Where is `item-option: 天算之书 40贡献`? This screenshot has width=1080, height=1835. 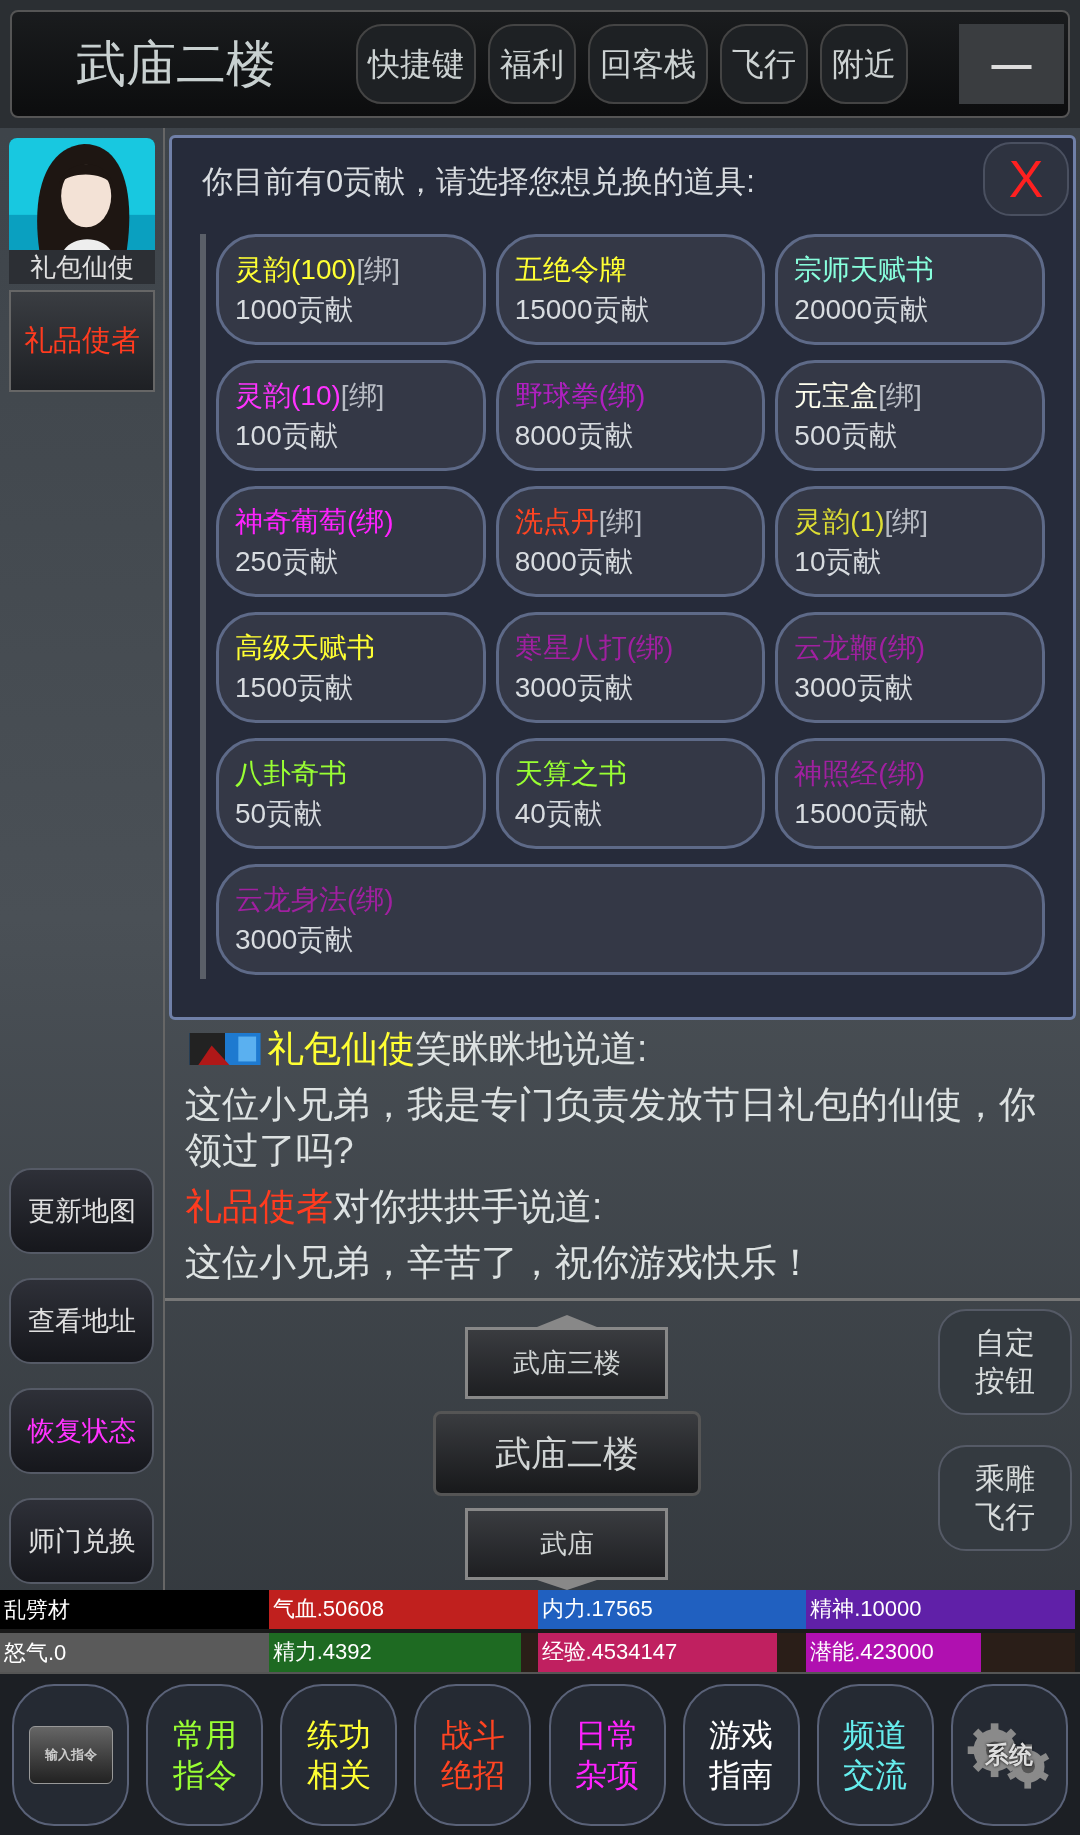 item-option: 天算之书 40贡献 is located at coordinates (630, 793).